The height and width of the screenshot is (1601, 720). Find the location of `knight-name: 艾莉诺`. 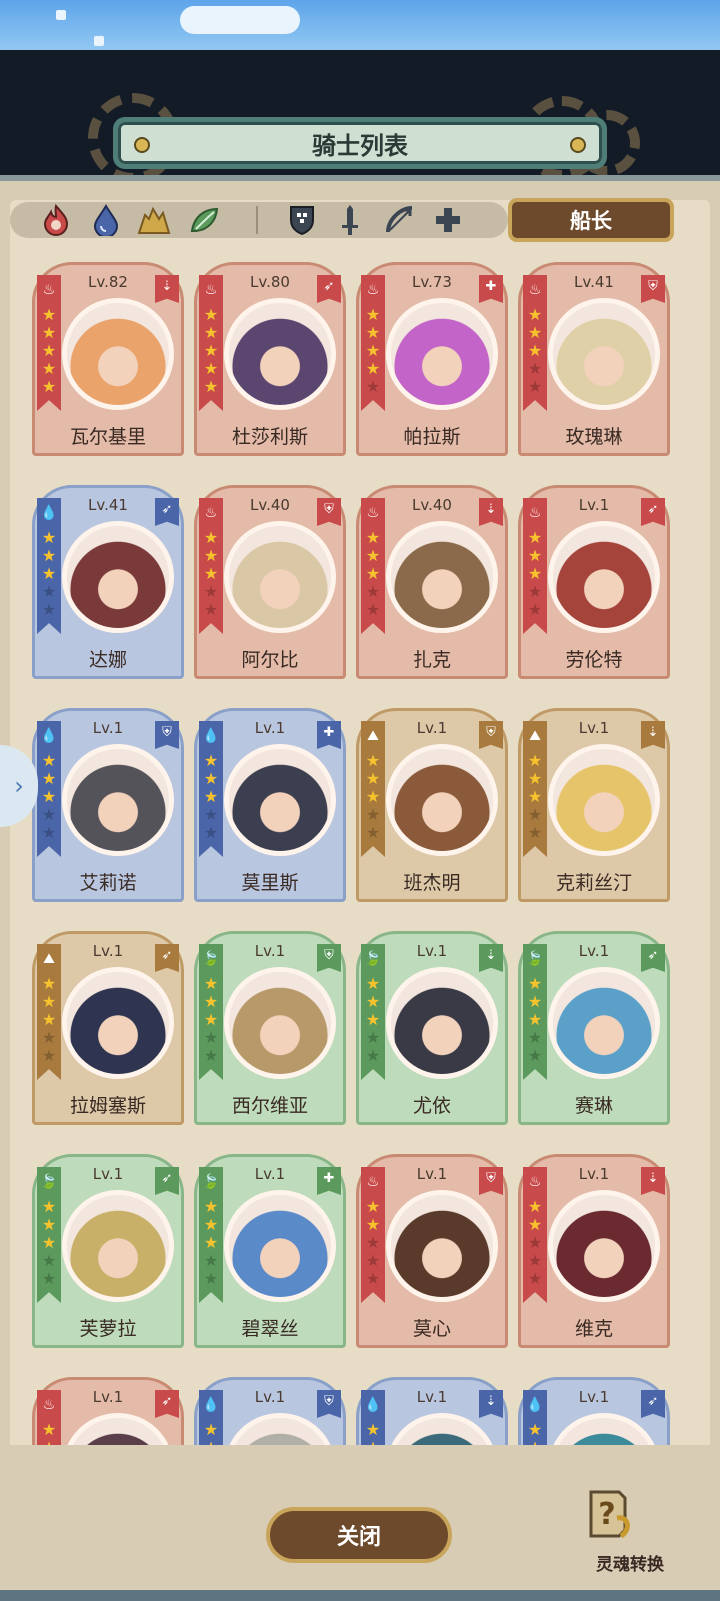

knight-name: 艾莉诺 is located at coordinates (108, 883).